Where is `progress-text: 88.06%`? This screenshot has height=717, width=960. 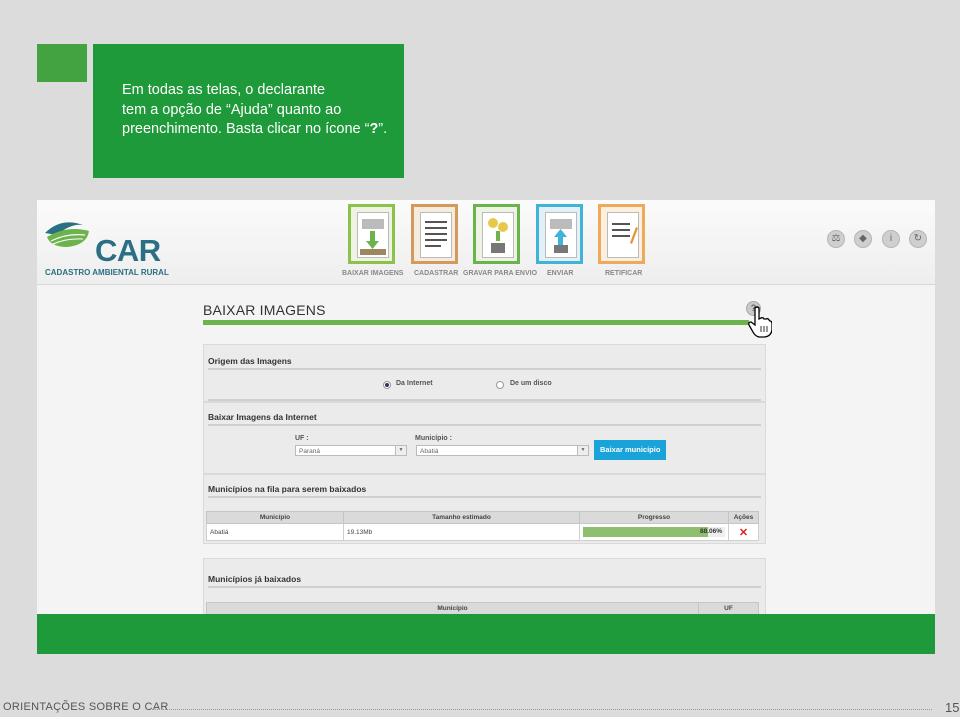
progress-text: 88.06% is located at coordinates (710, 531).